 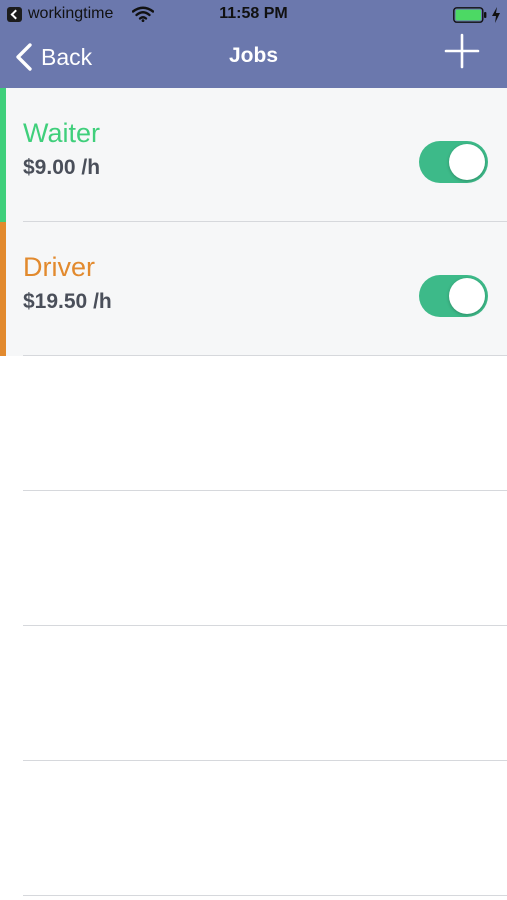 What do you see at coordinates (62, 167) in the screenshot?
I see `job-rate: $9.00 /h` at bounding box center [62, 167].